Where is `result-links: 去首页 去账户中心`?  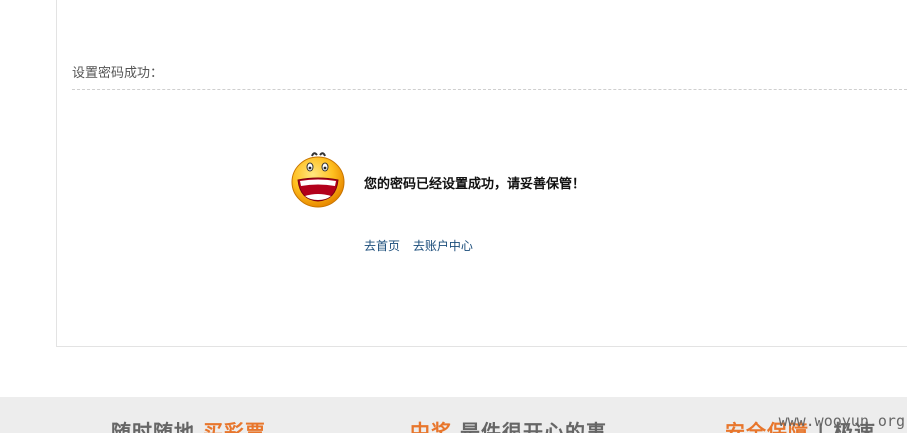
result-links: 去首页 去账户中心 is located at coordinates (423, 245).